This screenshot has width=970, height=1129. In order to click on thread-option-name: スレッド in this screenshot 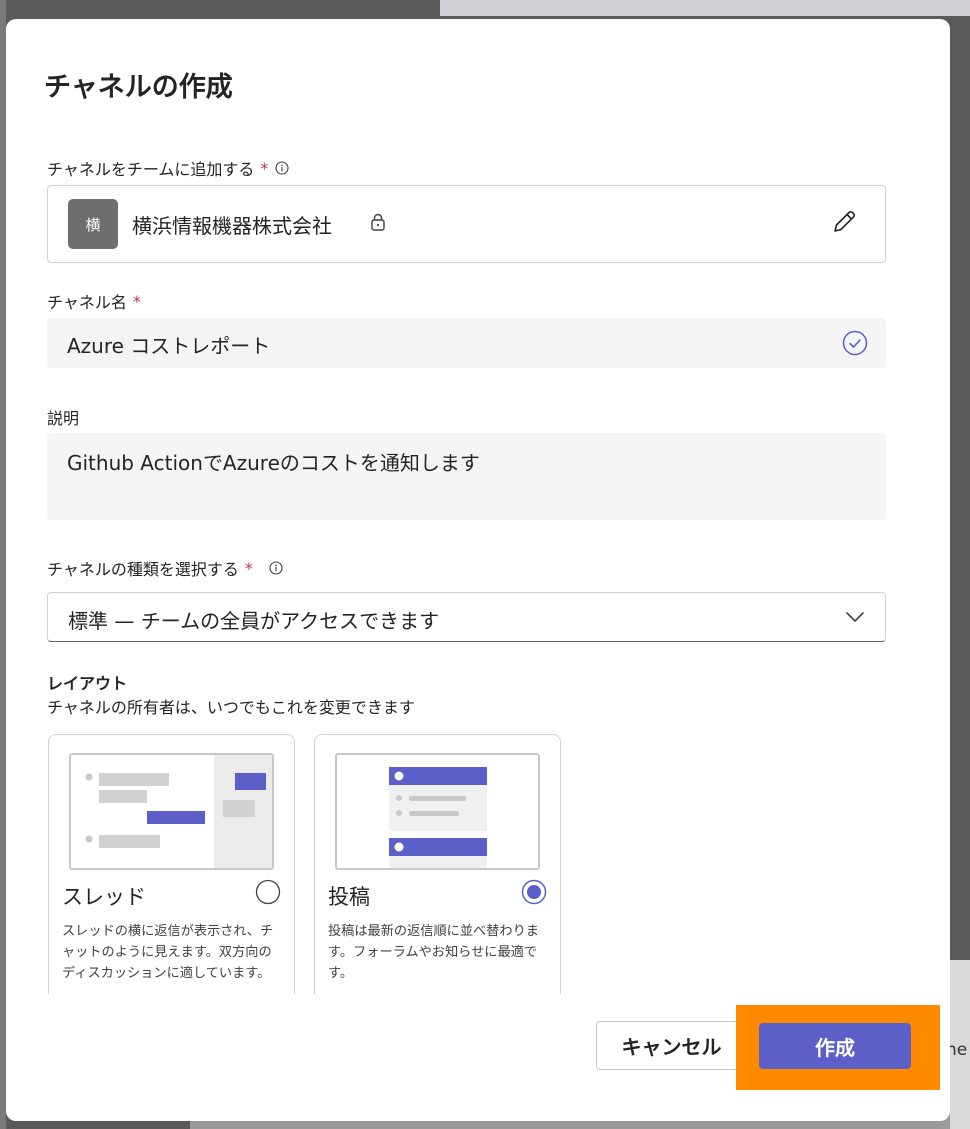, I will do `click(104, 897)`.